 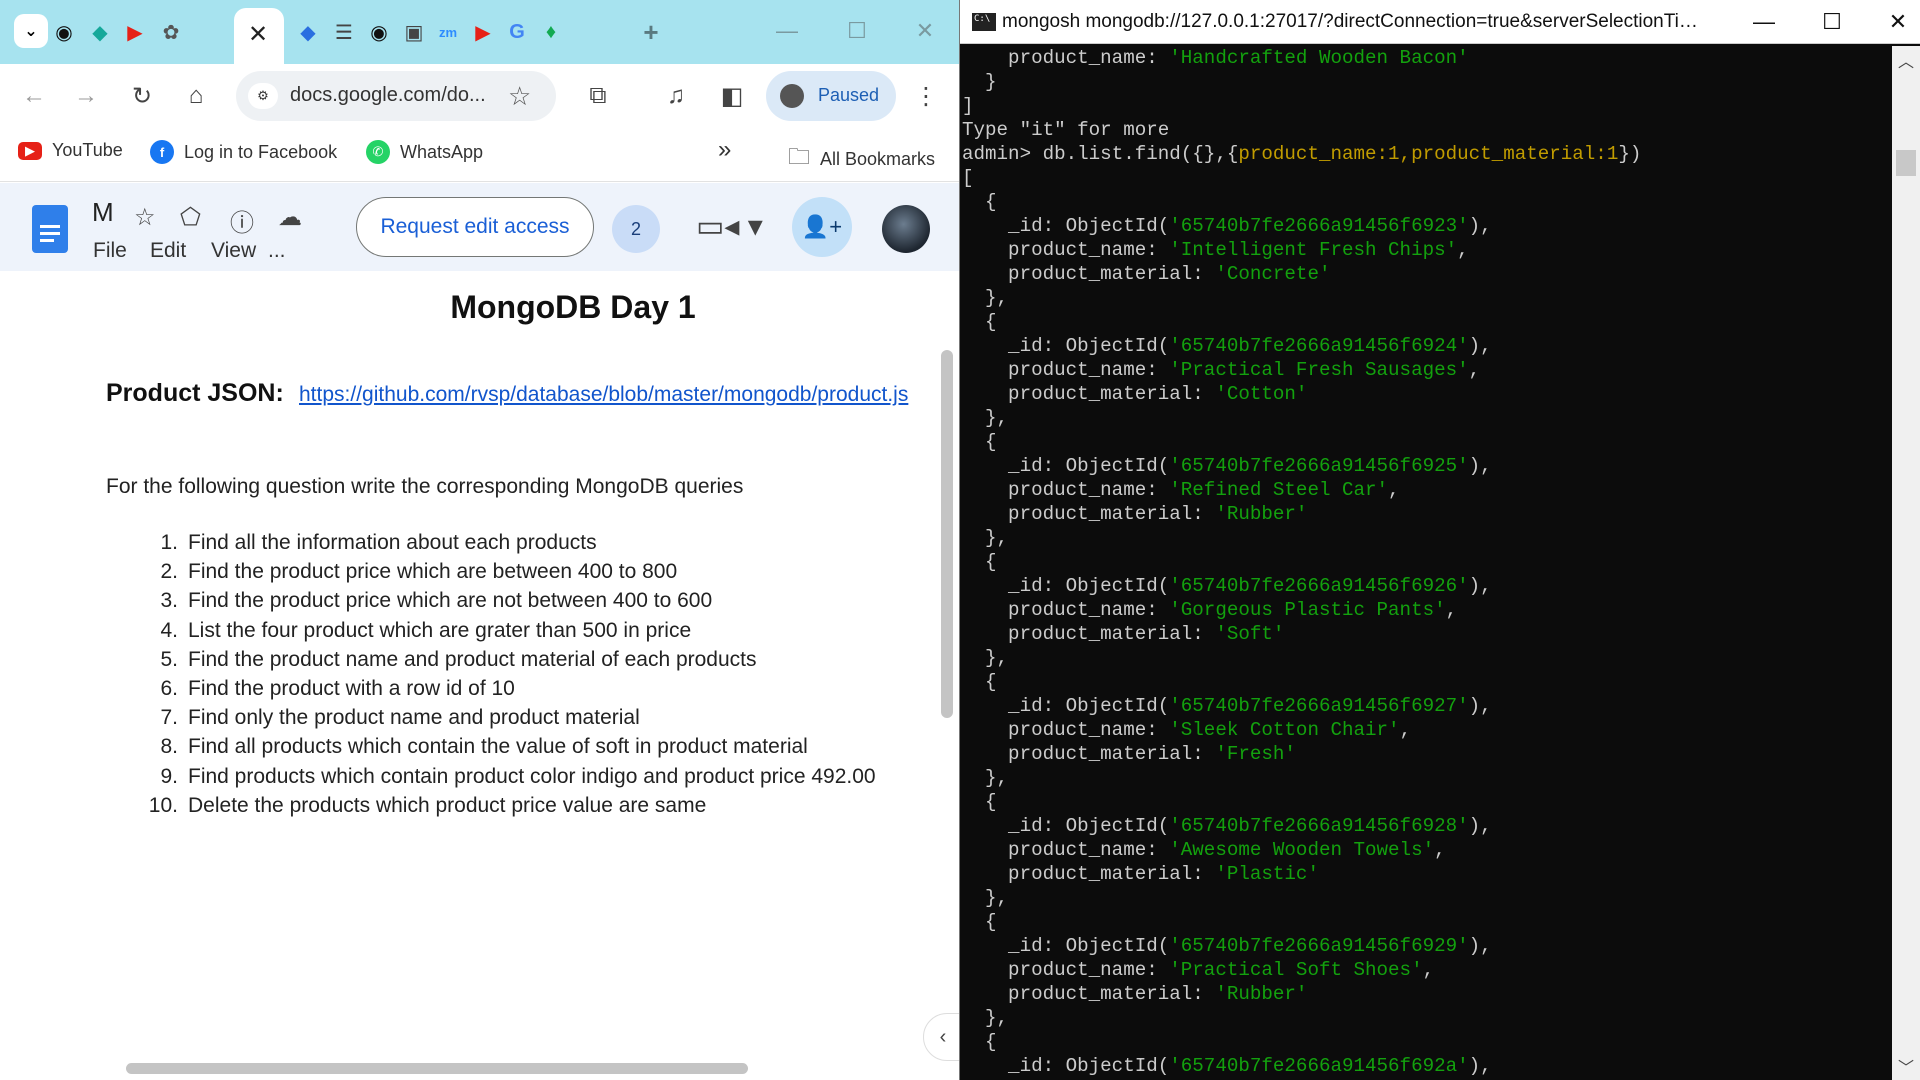 I want to click on close-tab-icon: ✕, so click(x=258, y=34).